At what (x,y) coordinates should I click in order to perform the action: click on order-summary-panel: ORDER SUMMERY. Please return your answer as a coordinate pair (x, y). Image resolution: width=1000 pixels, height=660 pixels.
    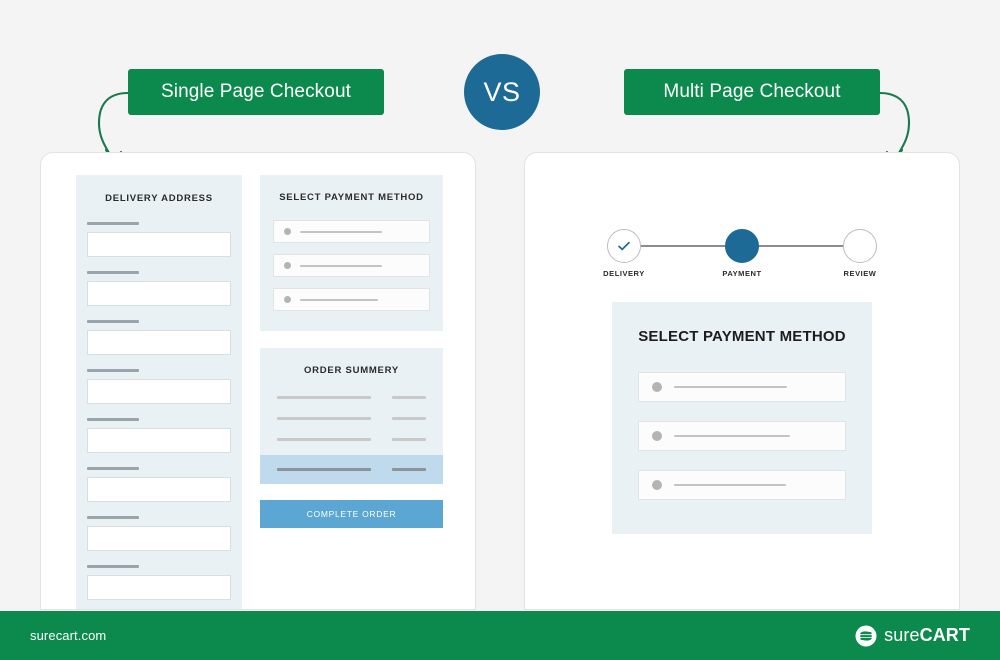
    Looking at the image, I should click on (351, 416).